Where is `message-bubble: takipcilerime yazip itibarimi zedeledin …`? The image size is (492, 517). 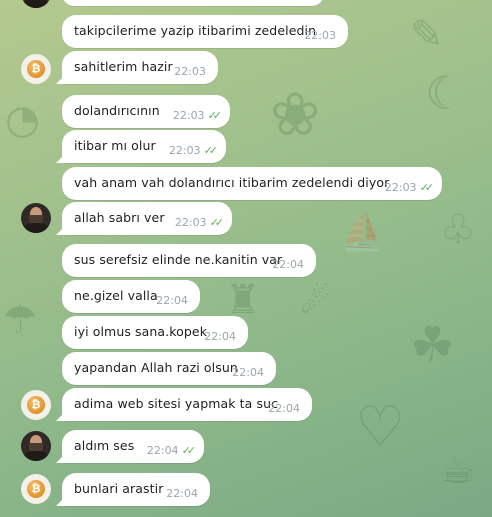
message-bubble: takipcilerime yazip itibarimi zedeledin … is located at coordinates (205, 31).